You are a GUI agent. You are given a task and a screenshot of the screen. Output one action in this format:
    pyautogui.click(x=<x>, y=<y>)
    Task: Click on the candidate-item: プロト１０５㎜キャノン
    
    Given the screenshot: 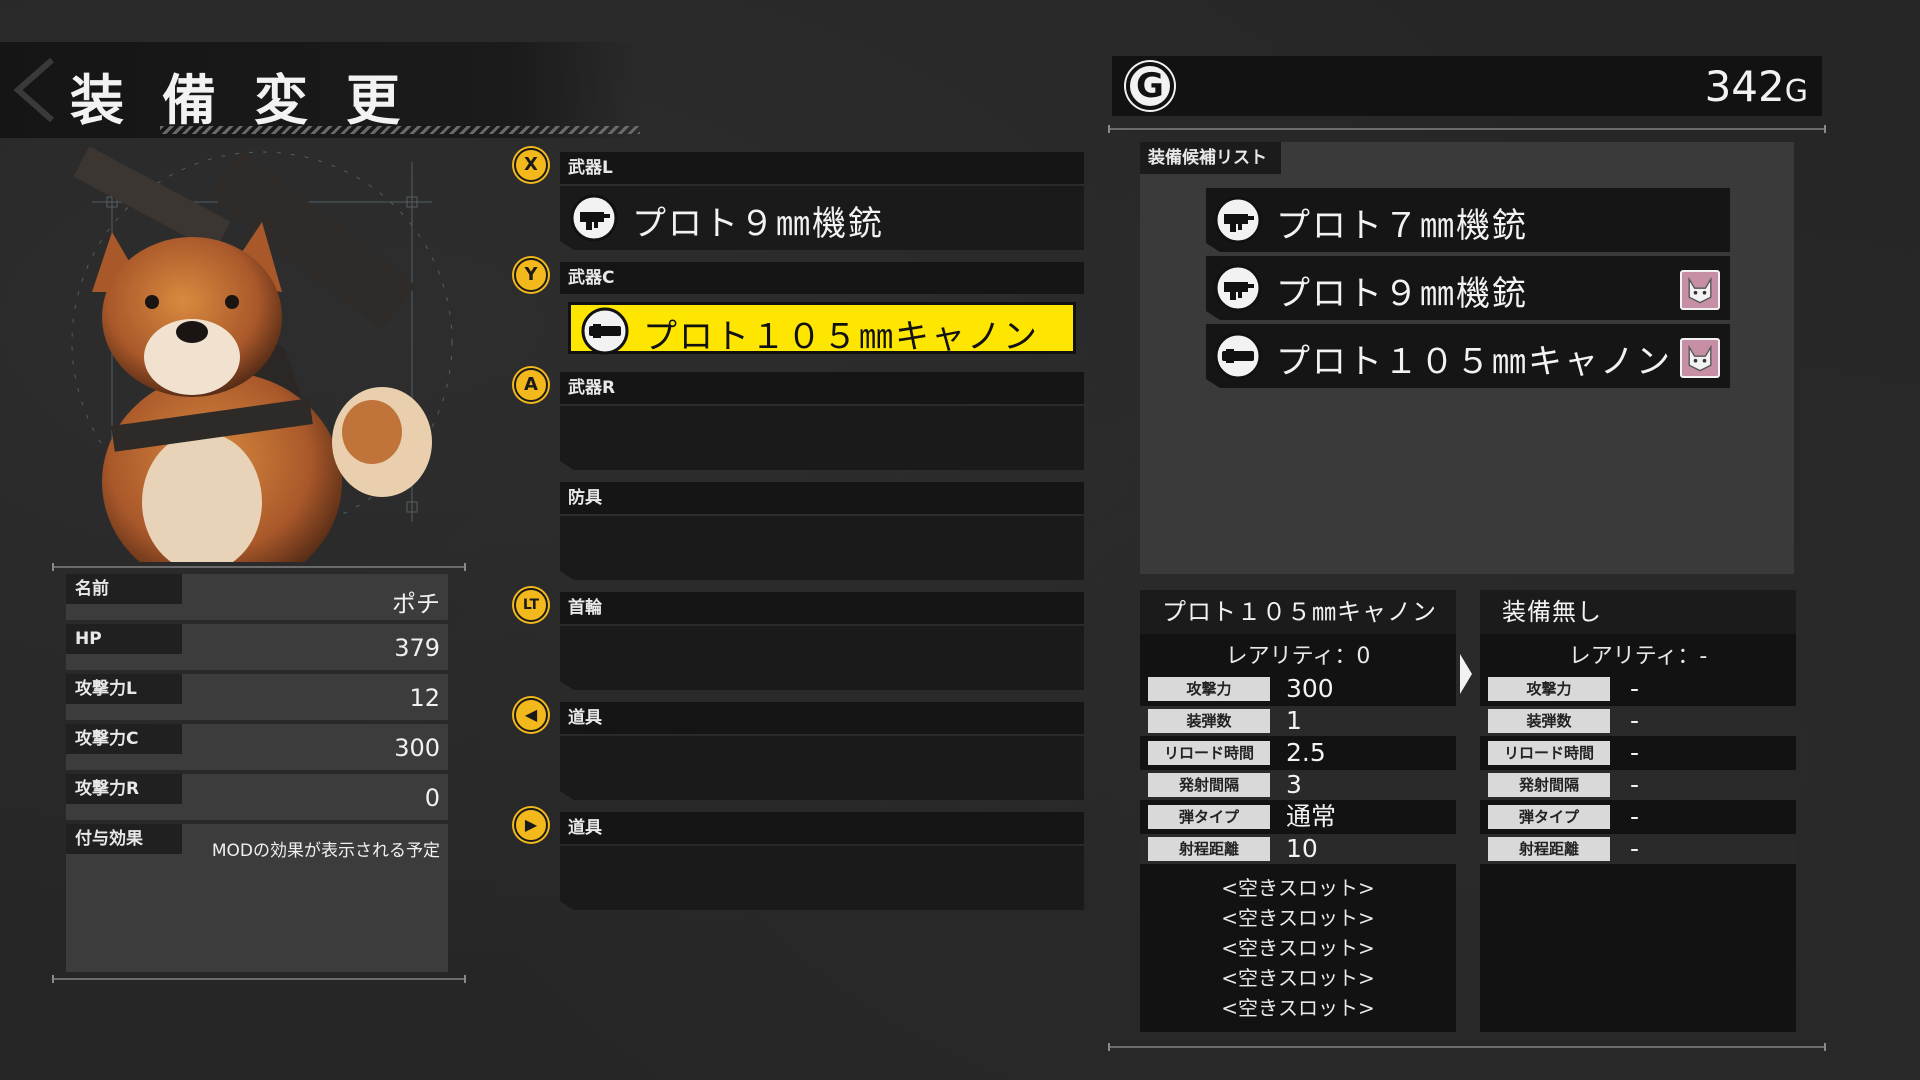 What is the action you would take?
    pyautogui.click(x=1468, y=356)
    